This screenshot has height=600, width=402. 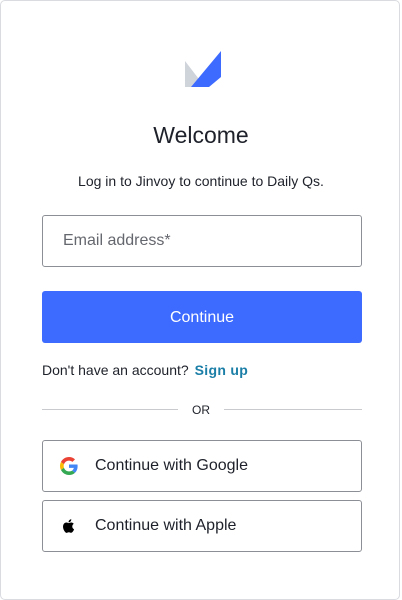 I want to click on email-field, so click(x=202, y=241).